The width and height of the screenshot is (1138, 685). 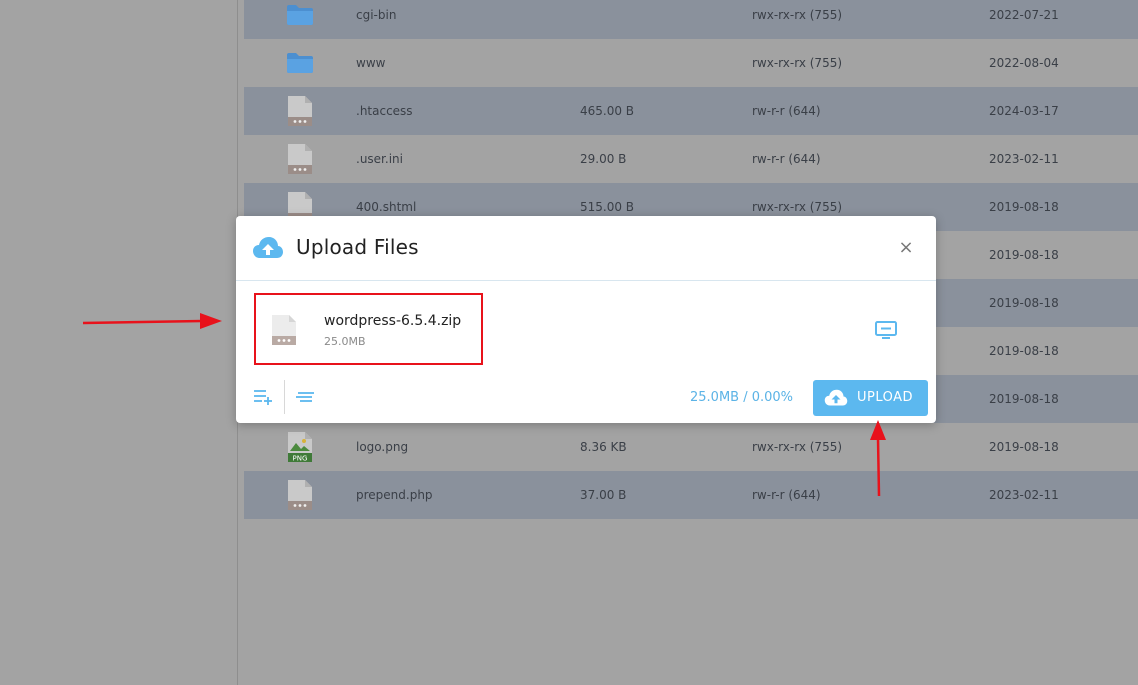 I want to click on upload-progress: 25.0MB / 0.00%, so click(x=742, y=397).